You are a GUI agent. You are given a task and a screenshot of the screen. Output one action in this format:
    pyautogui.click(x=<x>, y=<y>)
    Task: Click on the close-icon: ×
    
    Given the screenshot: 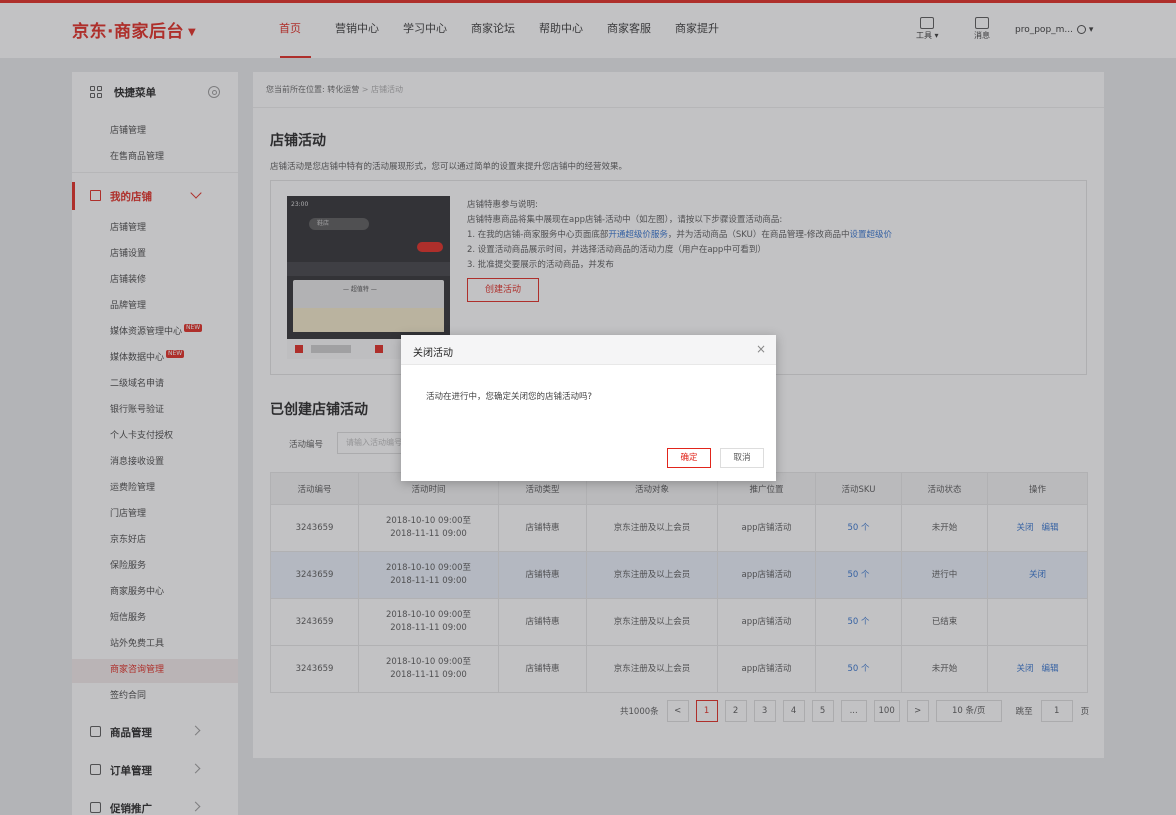 What is the action you would take?
    pyautogui.click(x=761, y=349)
    